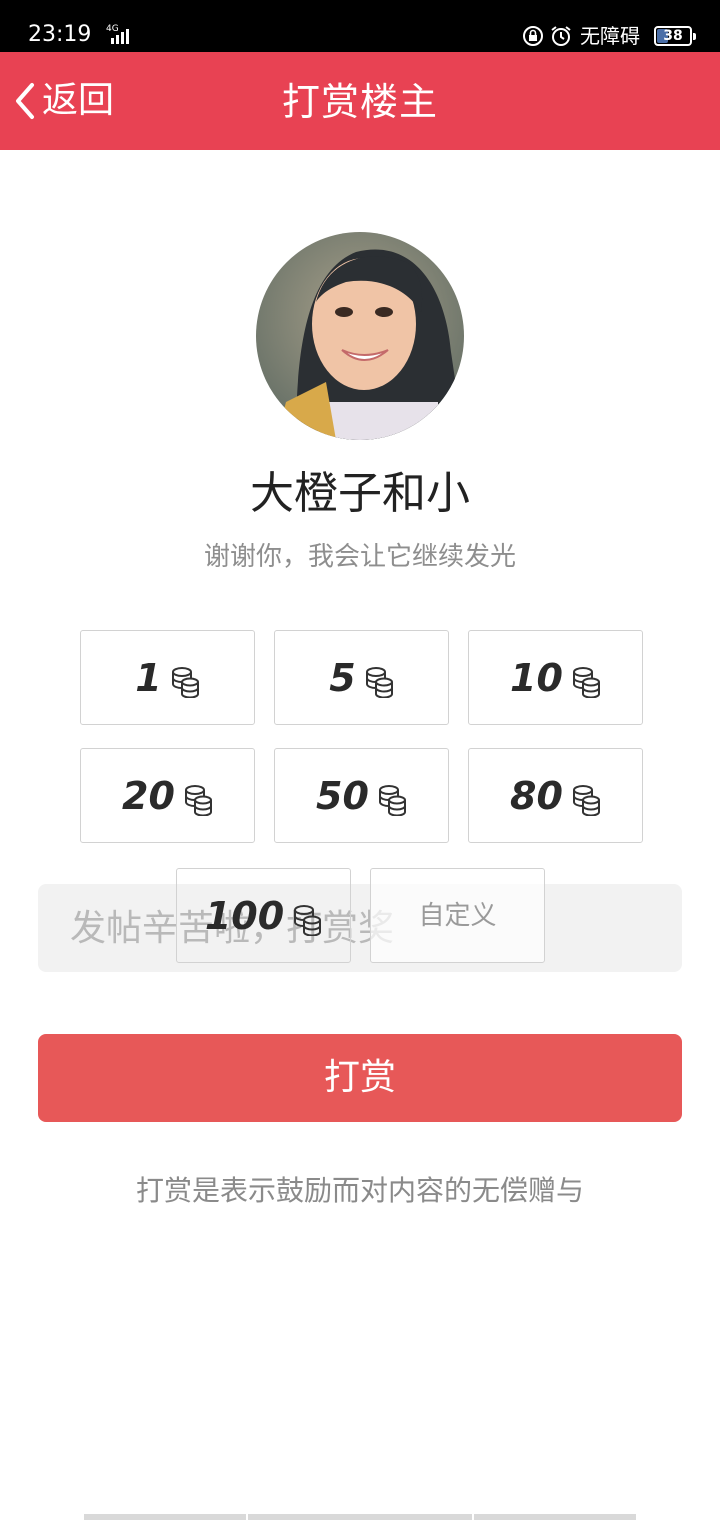 The width and height of the screenshot is (720, 1520). I want to click on username: 大橙子和小, so click(360, 493).